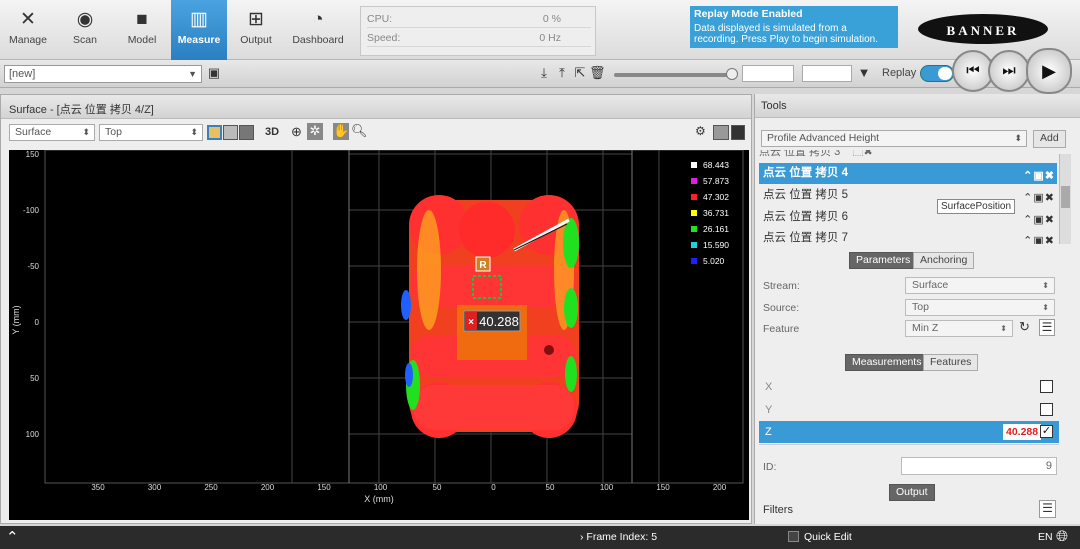 This screenshot has height=549, width=1080. What do you see at coordinates (214, 73) in the screenshot?
I see `save-icon: ▣` at bounding box center [214, 73].